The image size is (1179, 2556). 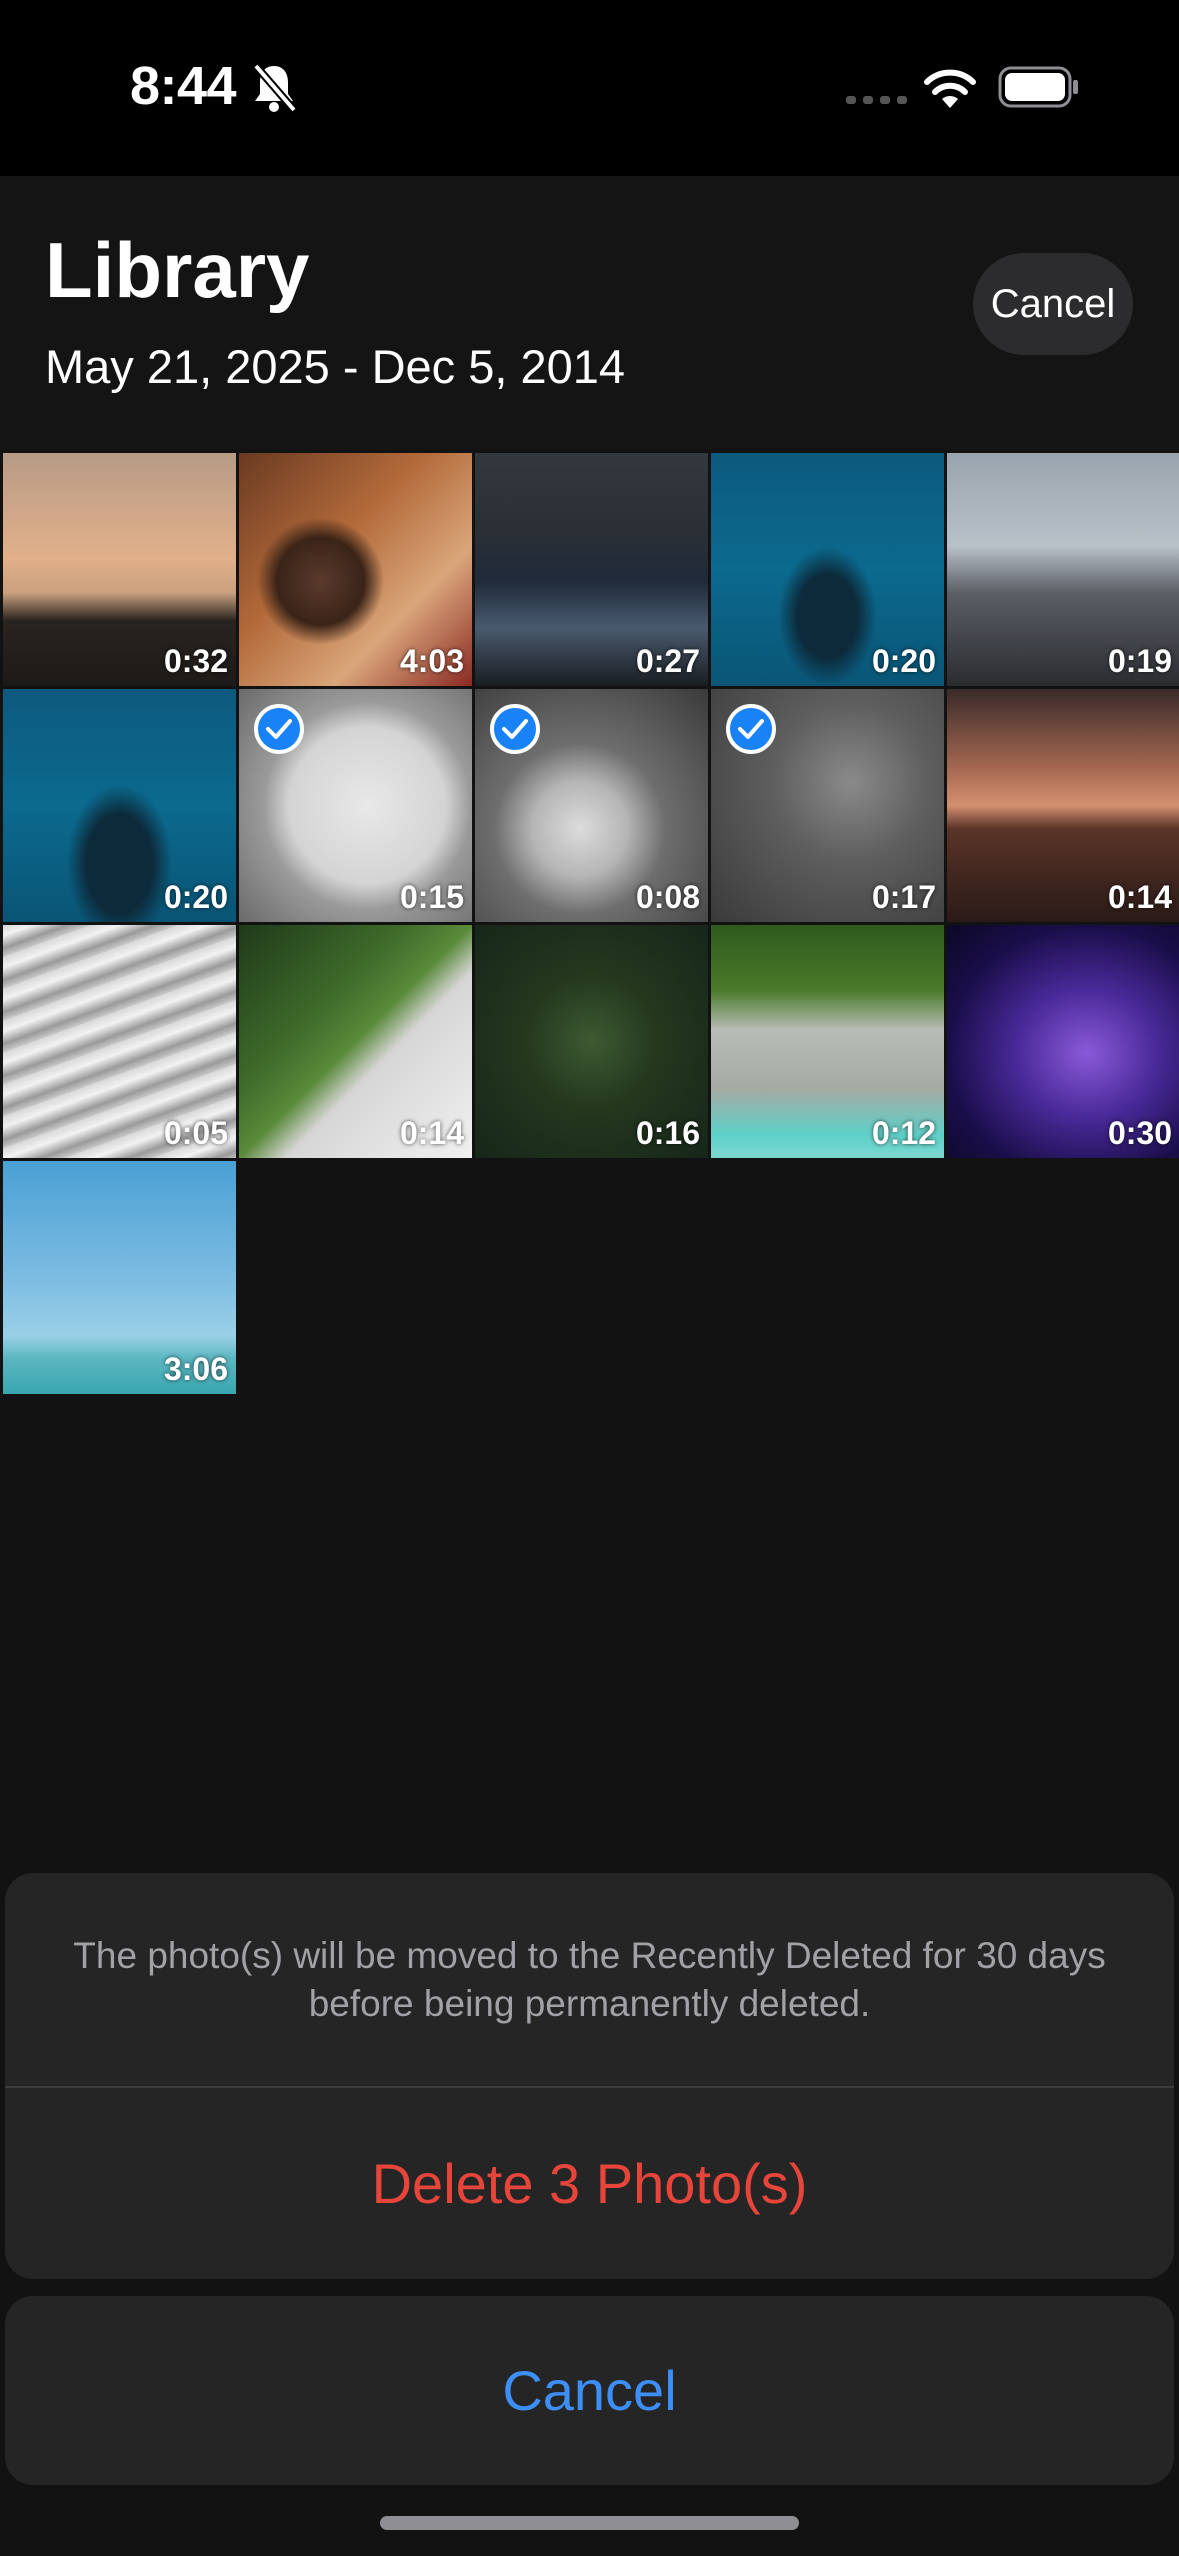 I want to click on video-duration: 0:12, so click(x=903, y=1133).